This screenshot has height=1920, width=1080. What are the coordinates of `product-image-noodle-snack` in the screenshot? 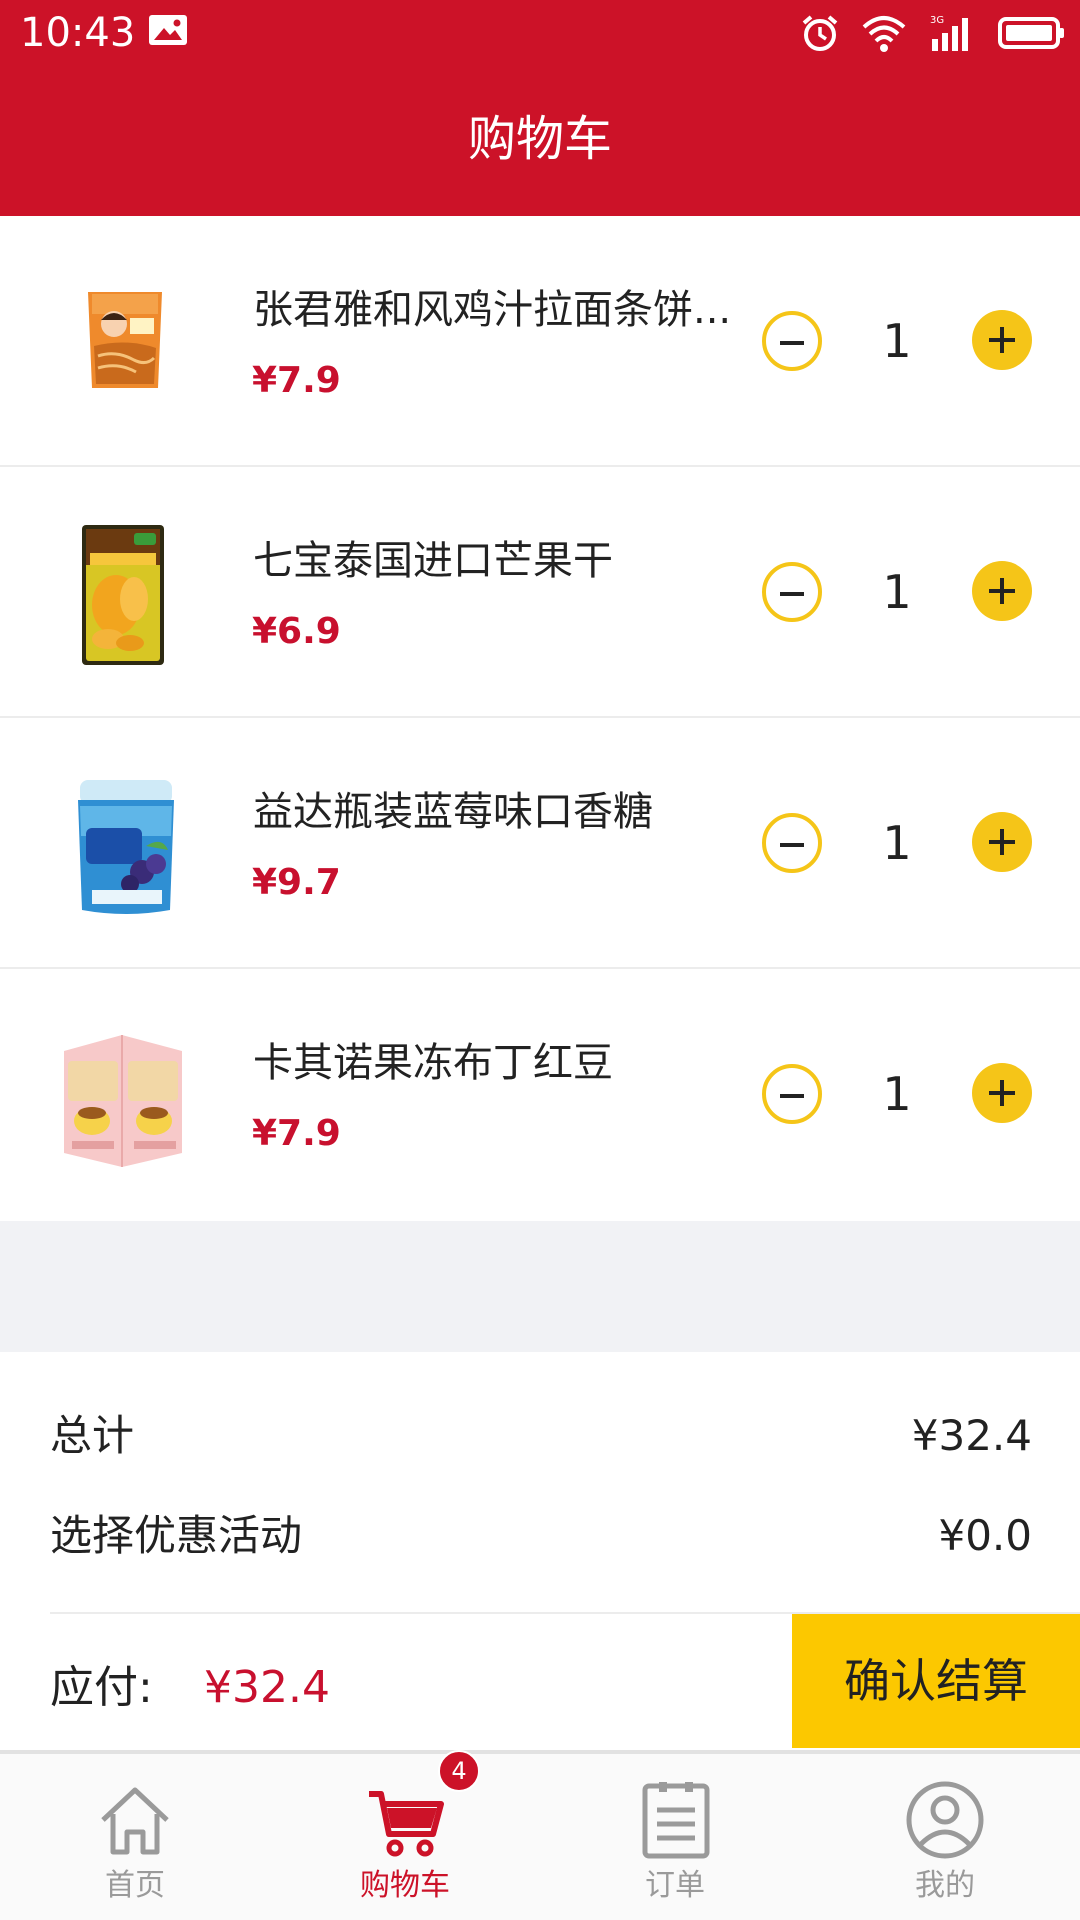 It's located at (123, 341).